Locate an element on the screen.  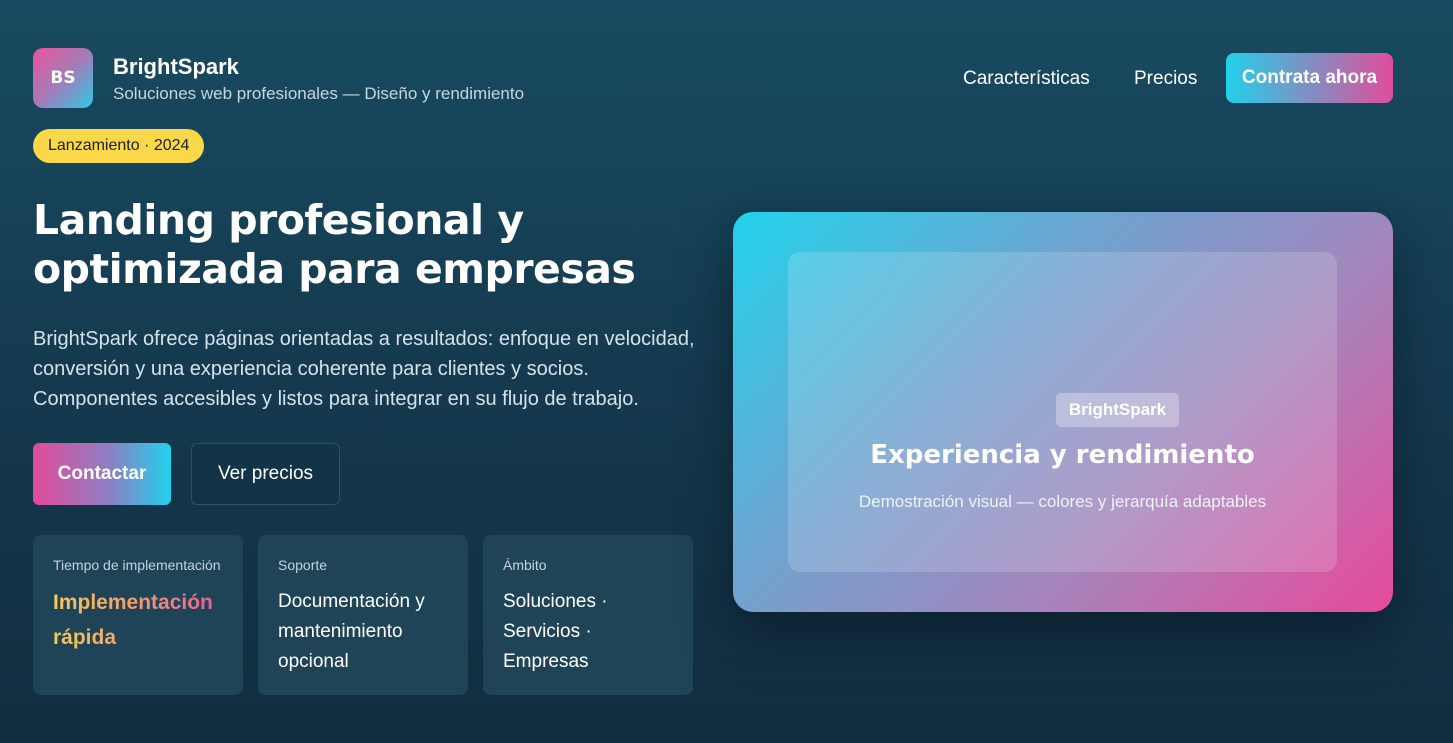
nav-link-features: Características is located at coordinates (1026, 79).